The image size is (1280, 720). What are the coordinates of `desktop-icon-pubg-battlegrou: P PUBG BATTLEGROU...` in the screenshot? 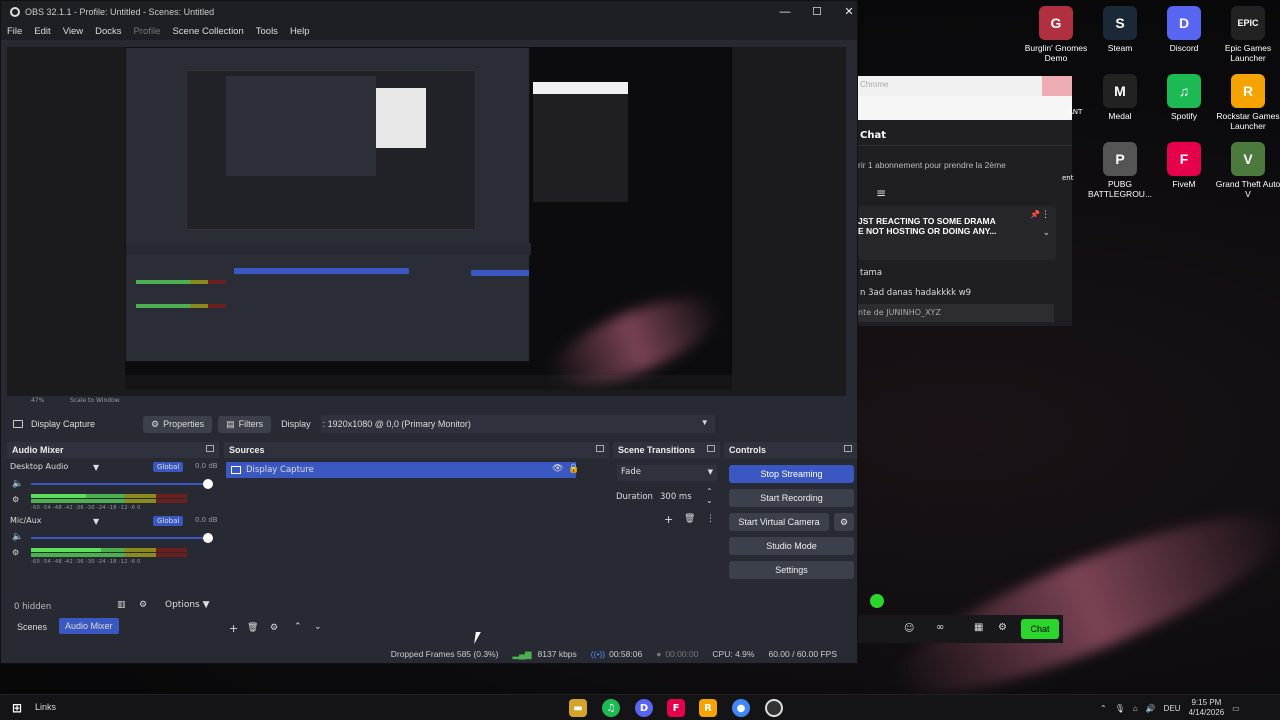 It's located at (1120, 170).